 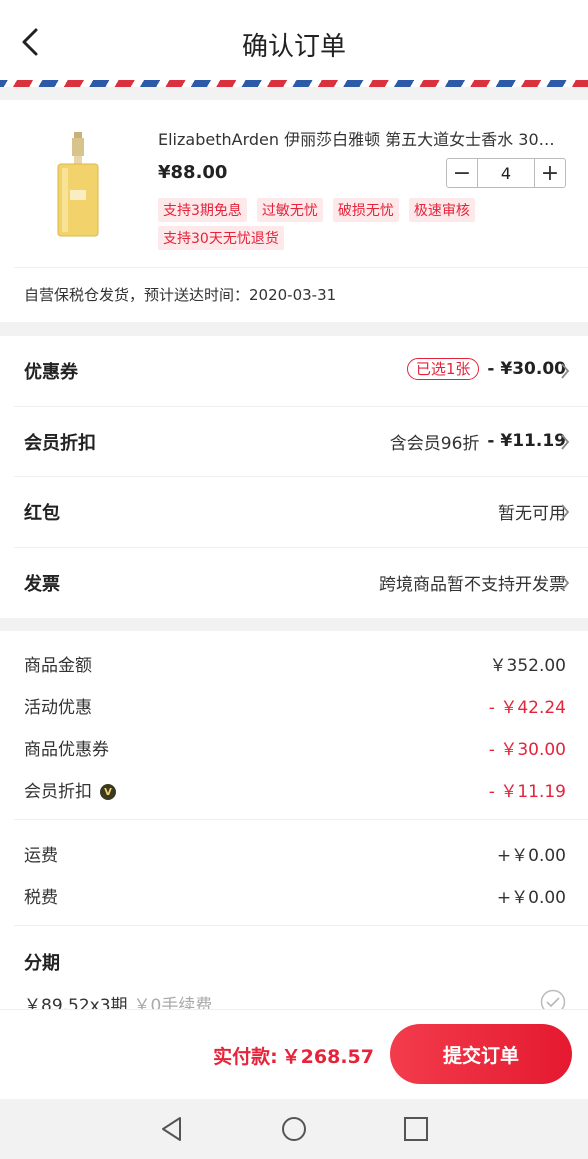 What do you see at coordinates (301, 512) in the screenshot?
I see `red-packet-row: 红包 暂无可用` at bounding box center [301, 512].